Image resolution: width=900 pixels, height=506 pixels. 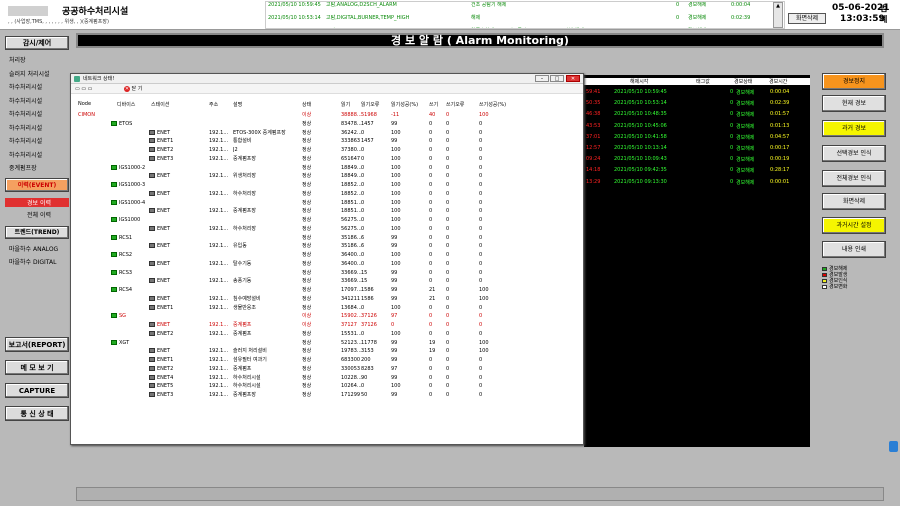 I want to click on legend-label: 범례, so click(x=883, y=14).